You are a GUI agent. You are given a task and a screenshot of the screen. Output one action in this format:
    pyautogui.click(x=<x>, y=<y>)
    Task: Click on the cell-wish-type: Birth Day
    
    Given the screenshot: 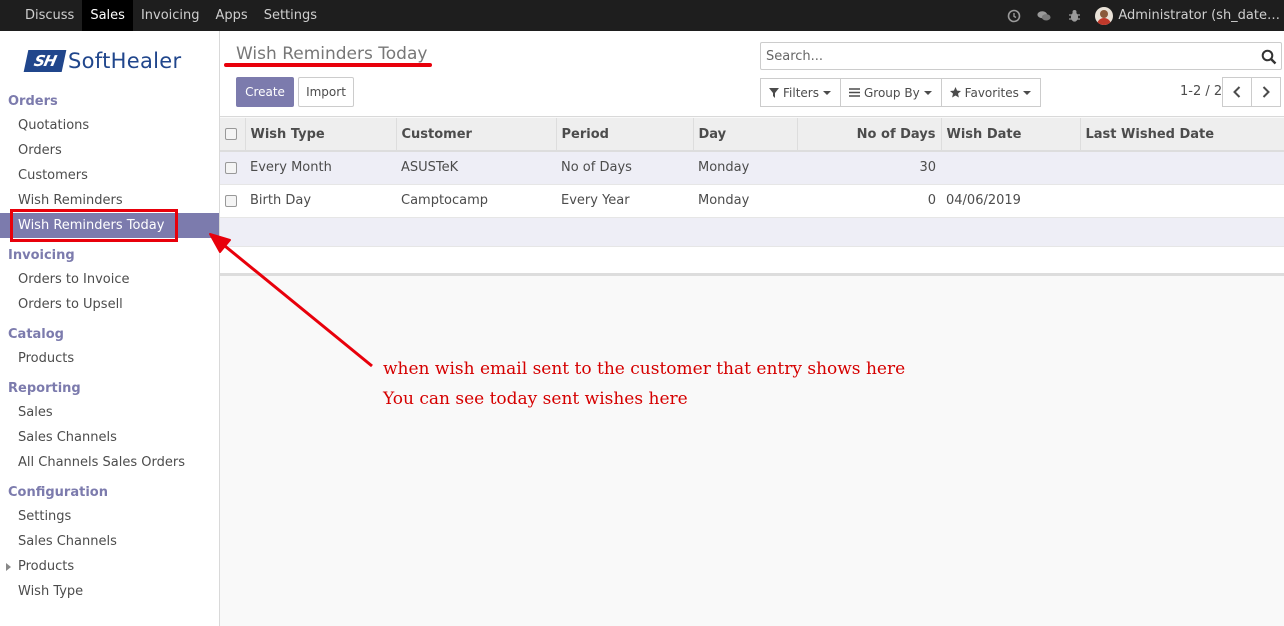 What is the action you would take?
    pyautogui.click(x=320, y=201)
    